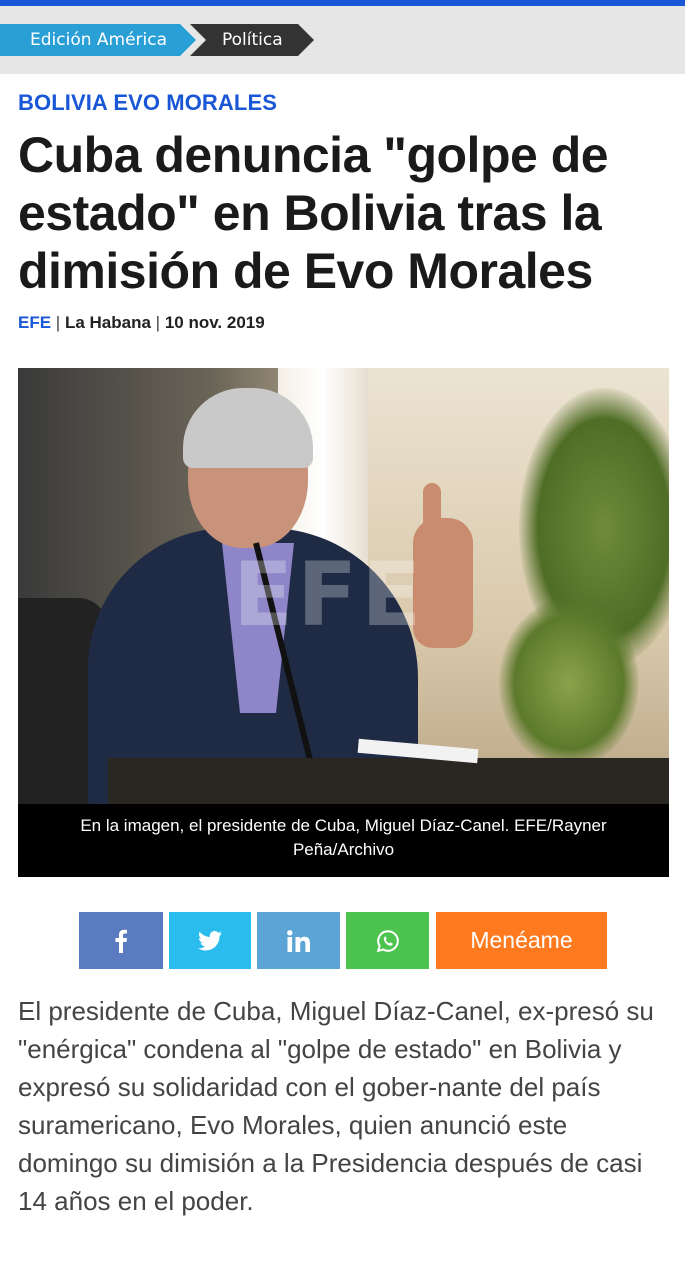  What do you see at coordinates (521, 940) in the screenshot?
I see `share-meneame-button: Menéame` at bounding box center [521, 940].